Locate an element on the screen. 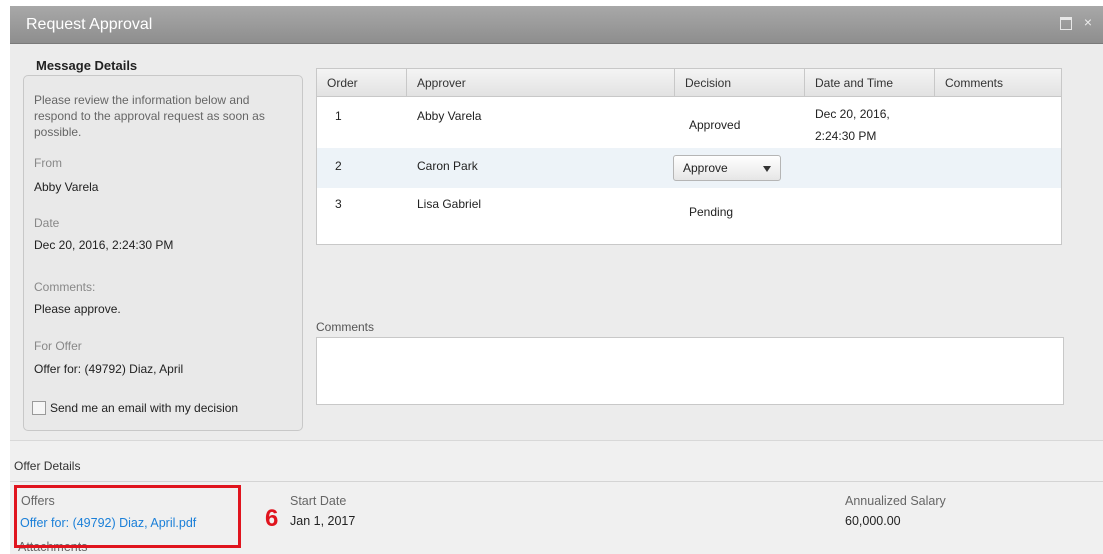  table-row: 2 Caron Park Approve is located at coordinates (689, 168).